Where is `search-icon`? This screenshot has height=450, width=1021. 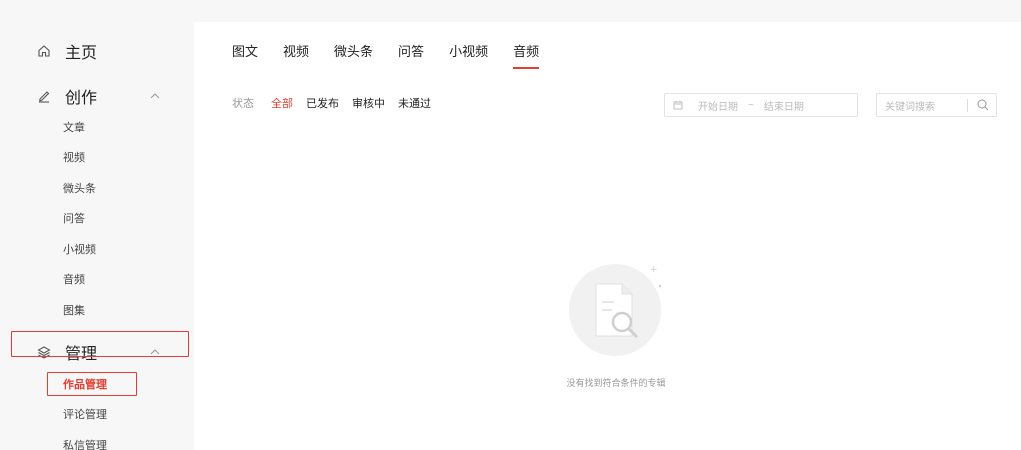
search-icon is located at coordinates (983, 105).